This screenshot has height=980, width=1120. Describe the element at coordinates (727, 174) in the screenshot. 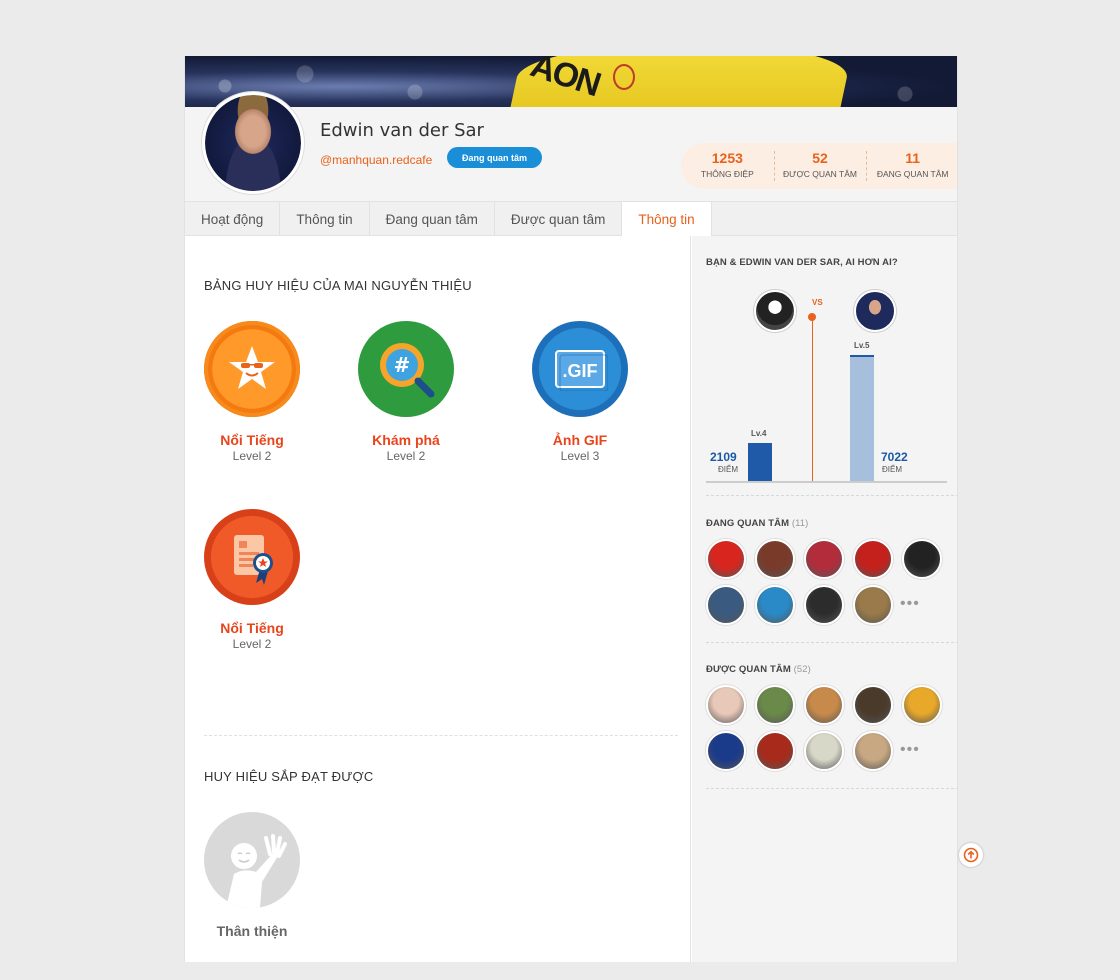

I see `stat-label: THÔNG ĐIỆP` at that location.